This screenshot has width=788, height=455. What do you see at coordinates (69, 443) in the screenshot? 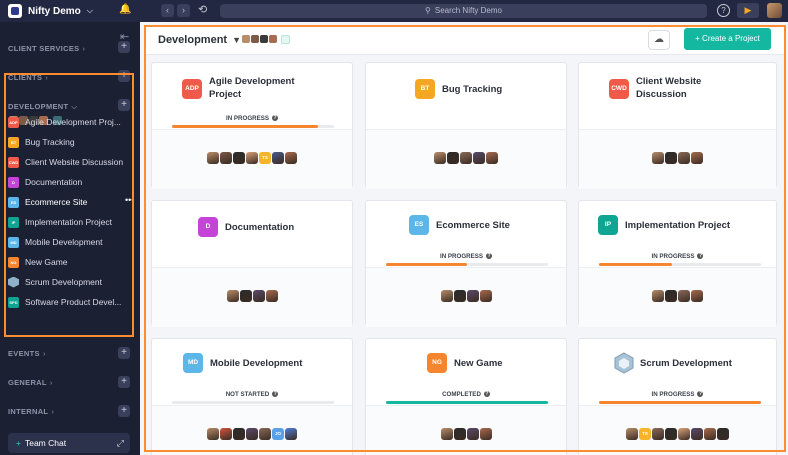
I see `team-chat-button: + Team Chat ⤢` at bounding box center [69, 443].